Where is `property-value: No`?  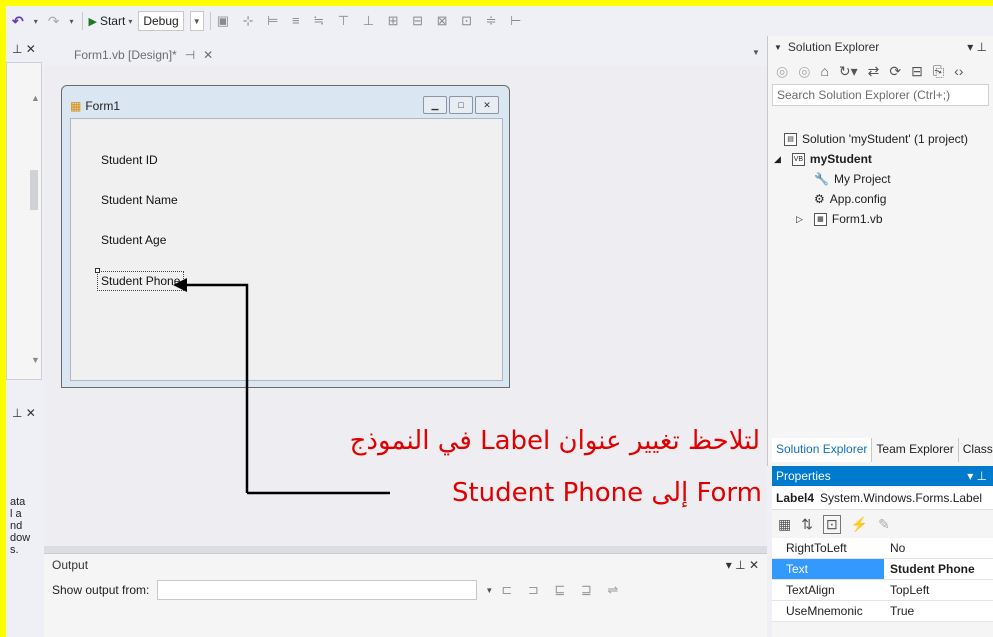 property-value: No is located at coordinates (938, 548).